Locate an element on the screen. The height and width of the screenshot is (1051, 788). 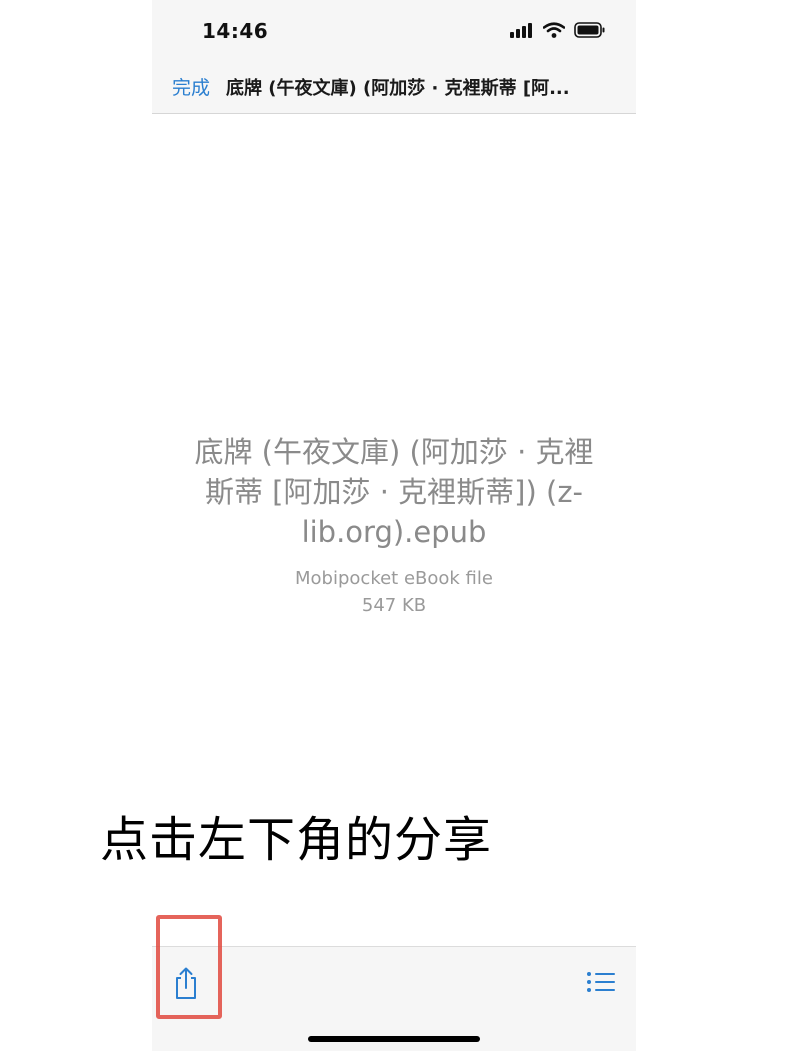
file-size: 547 KB is located at coordinates (394, 605).